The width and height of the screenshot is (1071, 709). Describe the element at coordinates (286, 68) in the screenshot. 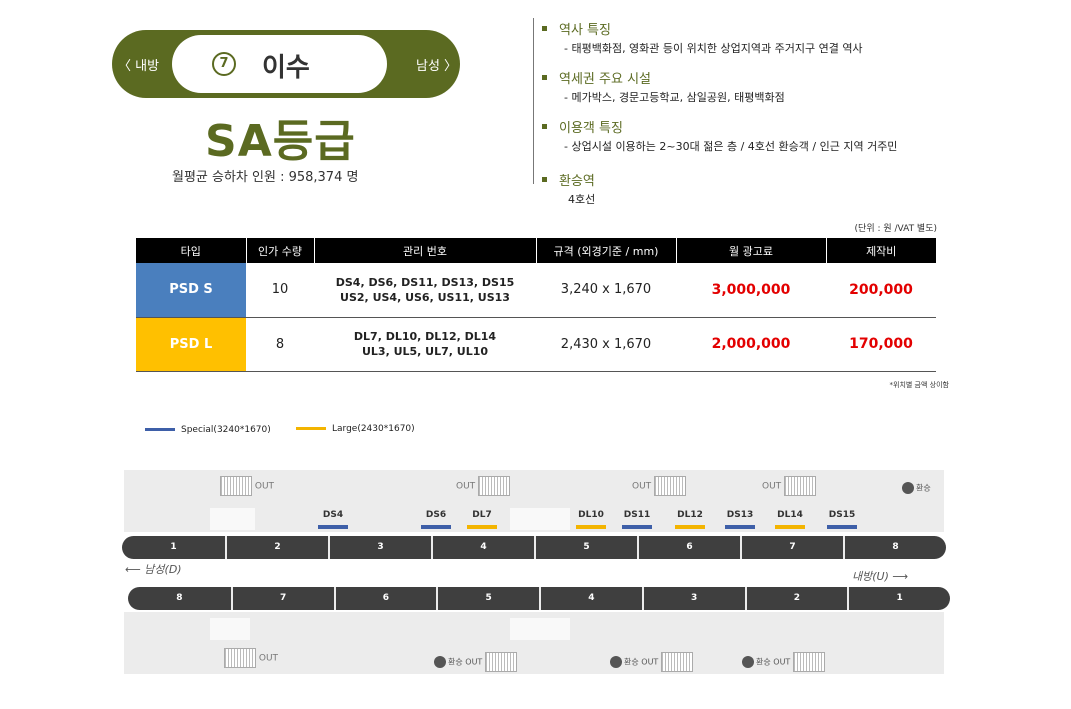

I see `station-name: 이수` at that location.